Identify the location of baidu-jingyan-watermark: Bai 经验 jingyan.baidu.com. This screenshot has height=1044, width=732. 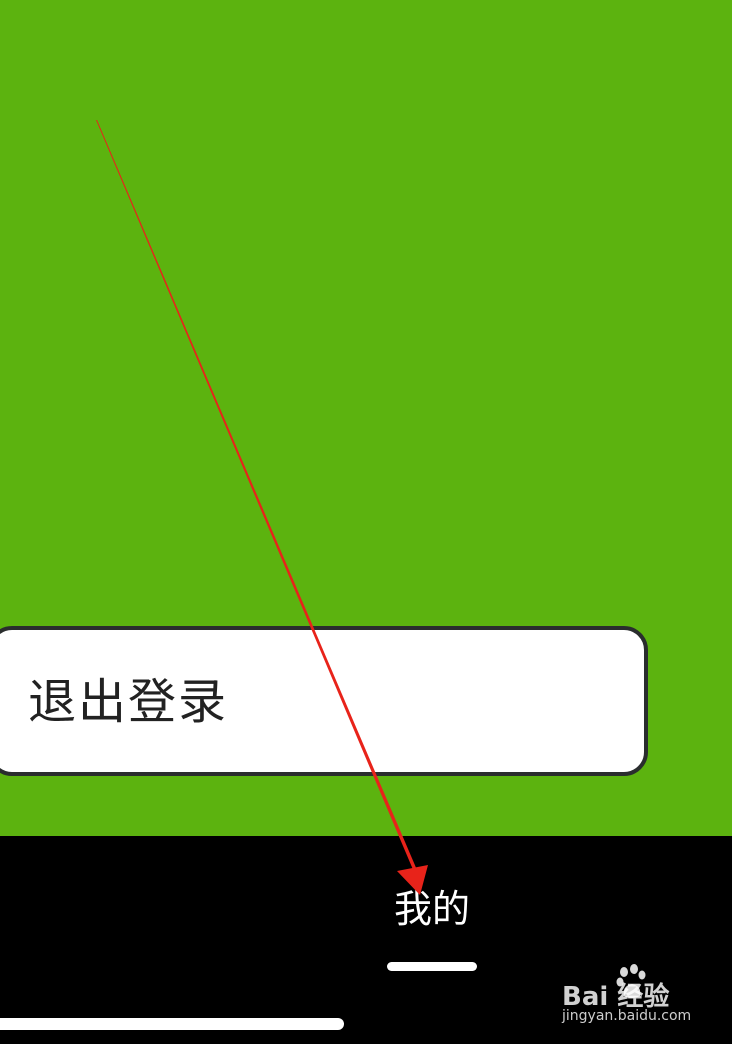
(641, 997).